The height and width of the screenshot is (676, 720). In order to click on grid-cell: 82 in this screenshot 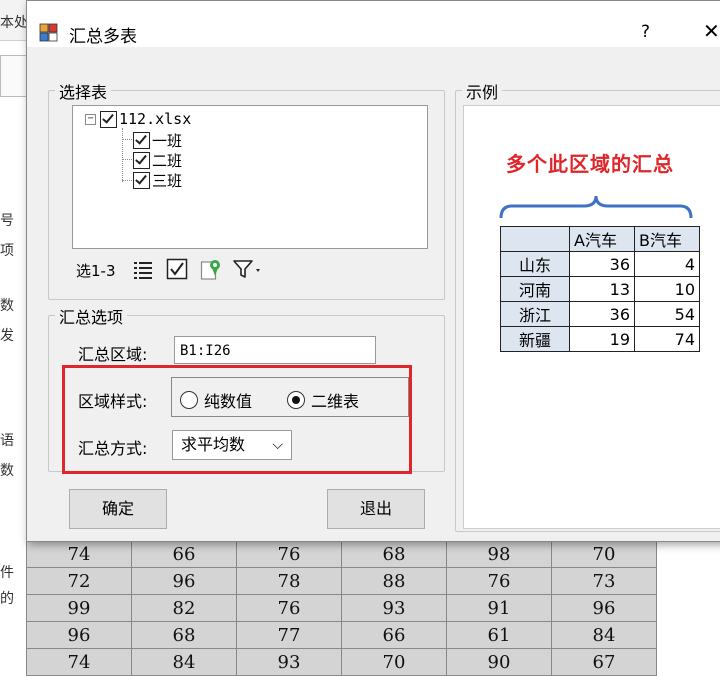, I will do `click(184, 608)`.